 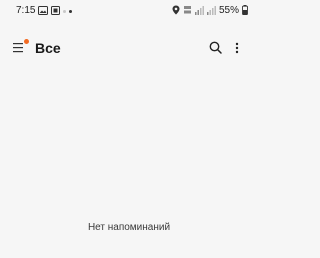 I want to click on hamburger-menu-icon, so click(x=18, y=48).